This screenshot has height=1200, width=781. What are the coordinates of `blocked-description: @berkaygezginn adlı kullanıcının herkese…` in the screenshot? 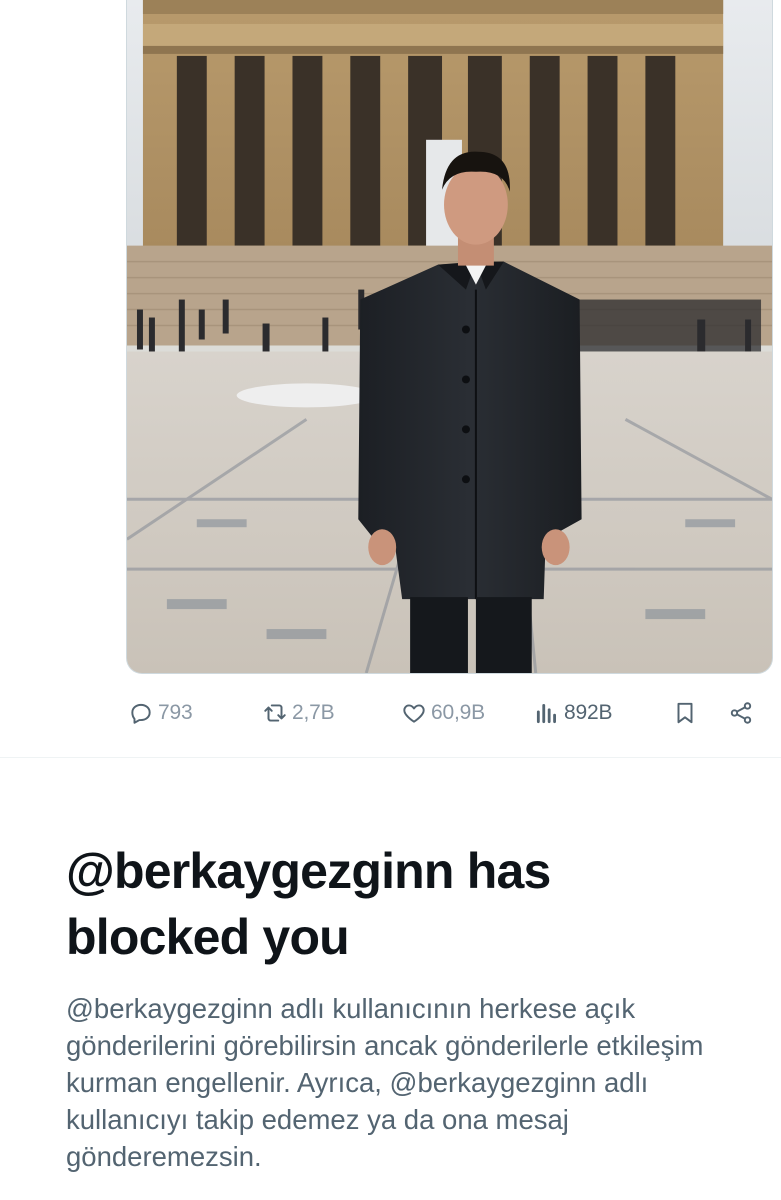 It's located at (385, 1082).